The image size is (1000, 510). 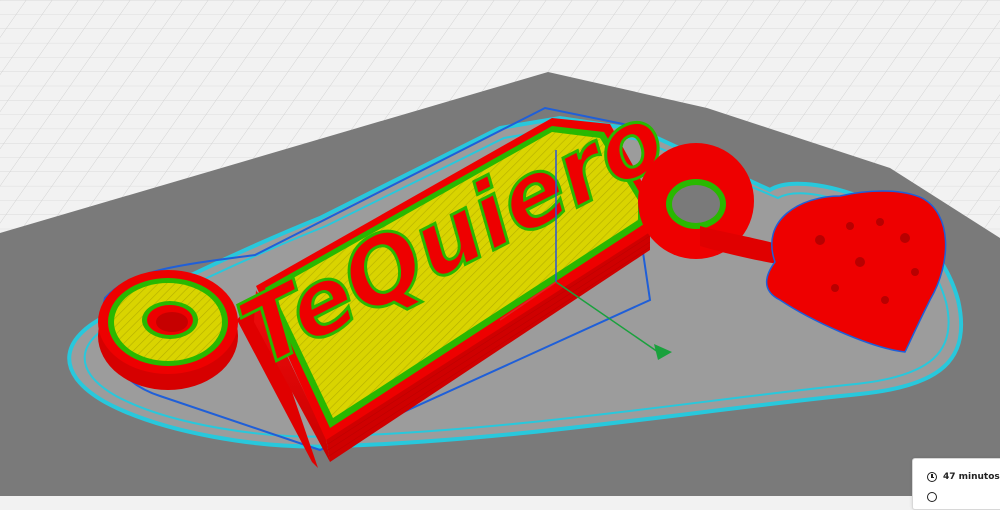 What do you see at coordinates (696, 204) in the screenshot?
I see `ring-link-hole` at bounding box center [696, 204].